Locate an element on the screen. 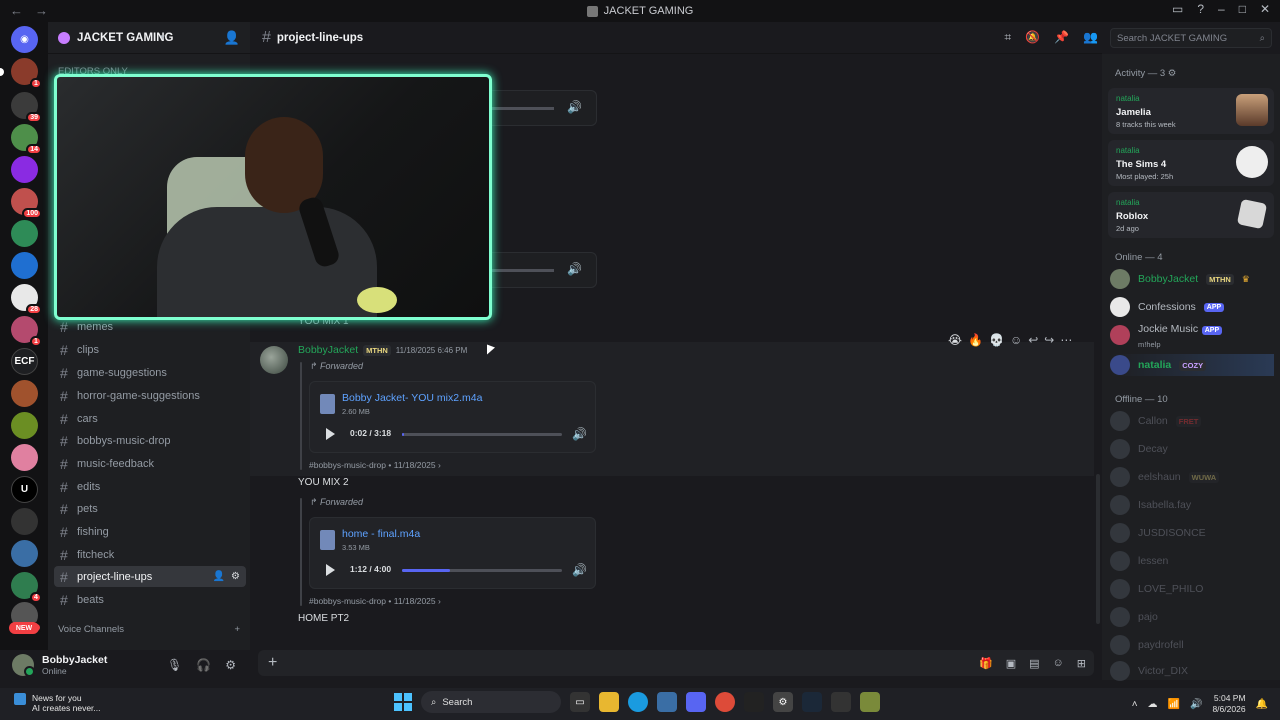  channel-settings-icon: ⚙ is located at coordinates (235, 576).